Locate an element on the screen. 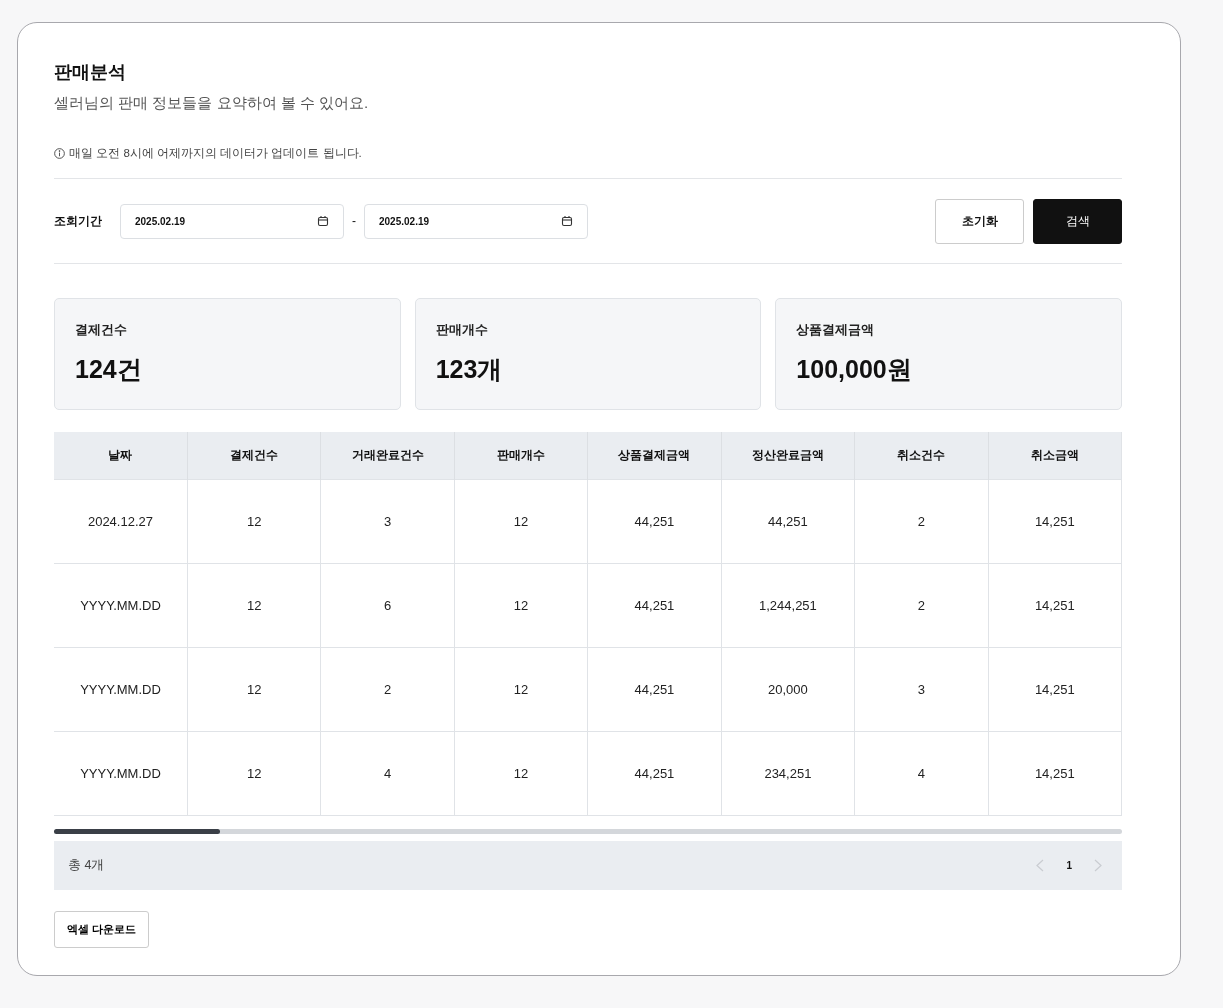 The image size is (1223, 1008). summary-label: 상품결제금액 is located at coordinates (836, 330).